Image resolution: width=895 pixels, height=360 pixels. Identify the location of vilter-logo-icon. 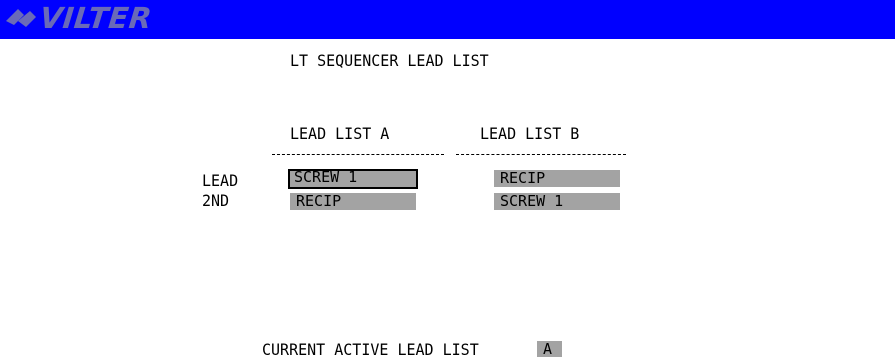
(21, 18).